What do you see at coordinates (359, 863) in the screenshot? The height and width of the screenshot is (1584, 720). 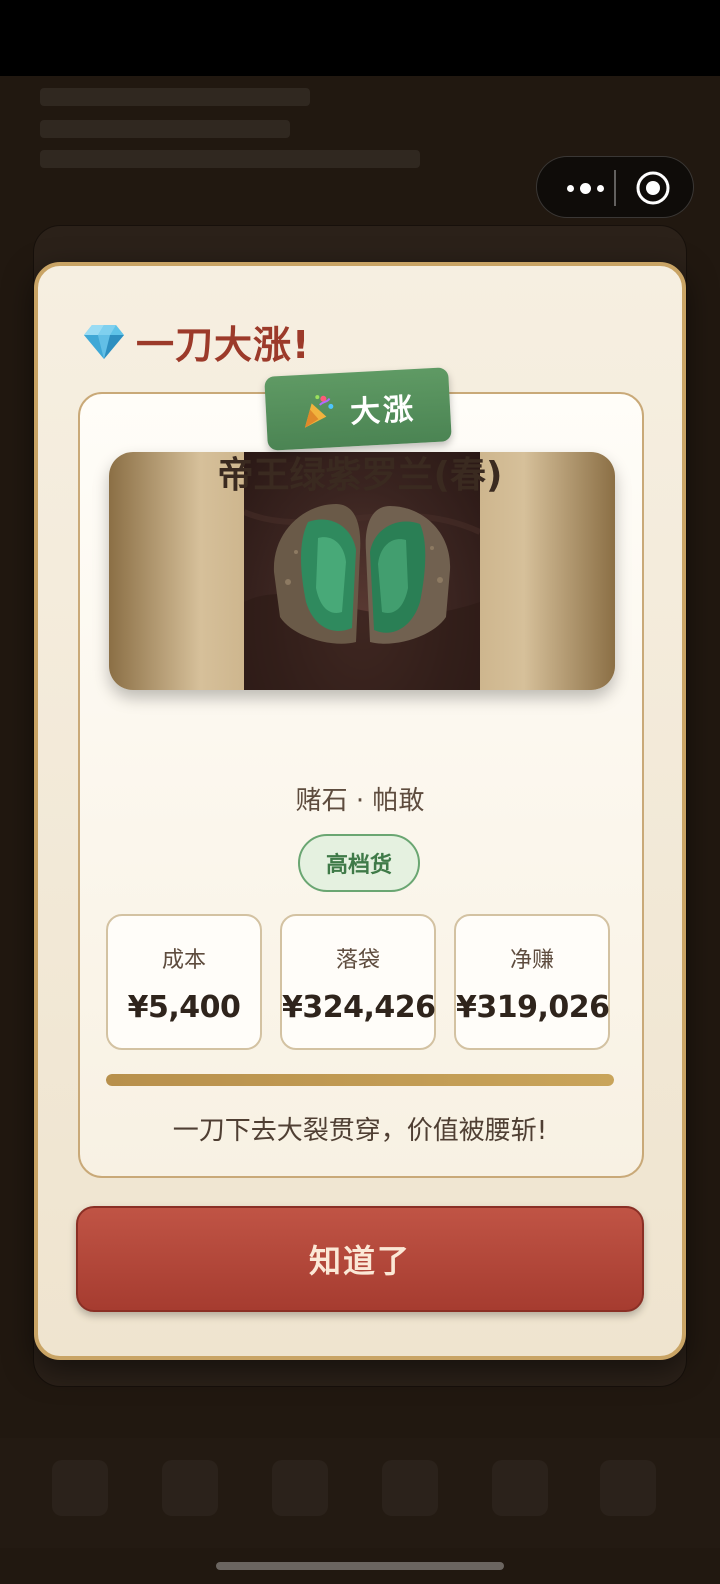 I see `grade-badge: 高档货` at bounding box center [359, 863].